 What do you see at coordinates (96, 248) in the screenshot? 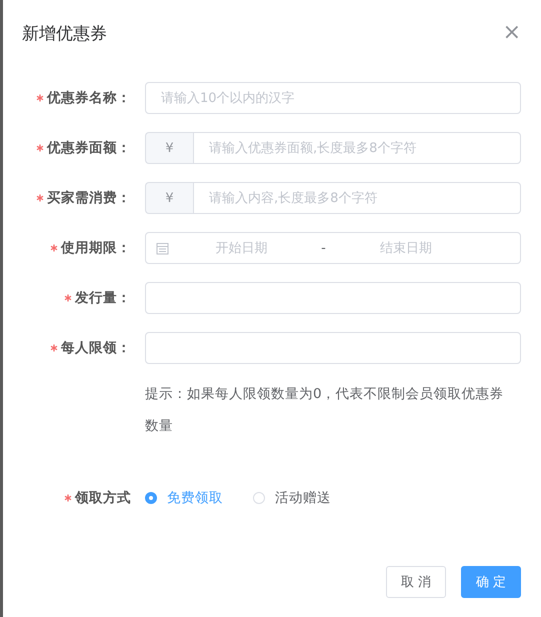
I see `field-label: 使用期限：` at bounding box center [96, 248].